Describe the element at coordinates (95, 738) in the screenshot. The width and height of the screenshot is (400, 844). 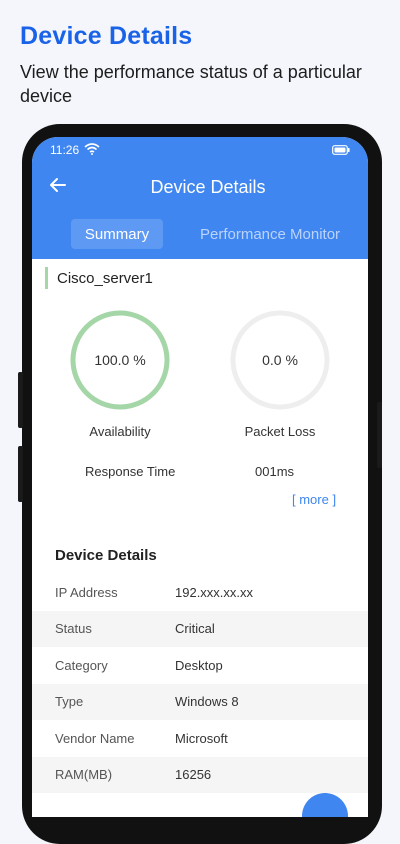
I see `row-key: Vendor Name` at that location.